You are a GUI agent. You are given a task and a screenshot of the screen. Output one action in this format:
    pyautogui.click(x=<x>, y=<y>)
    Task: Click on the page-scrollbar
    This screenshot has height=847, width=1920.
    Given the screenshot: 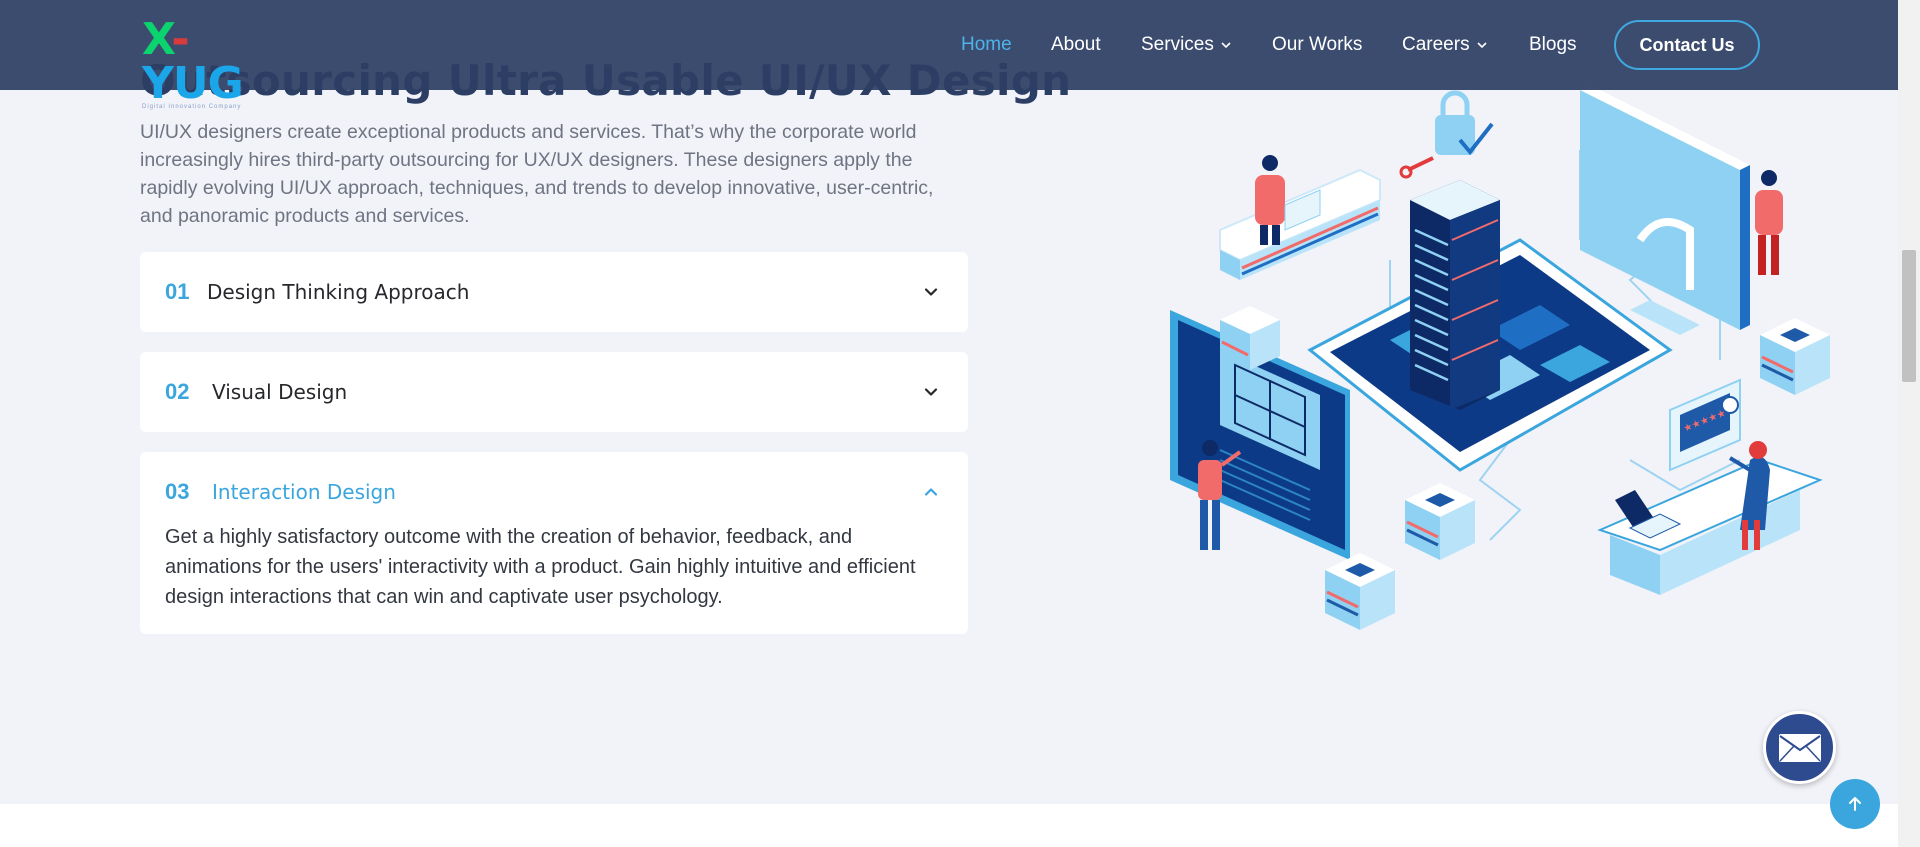 What is the action you would take?
    pyautogui.click(x=1909, y=423)
    